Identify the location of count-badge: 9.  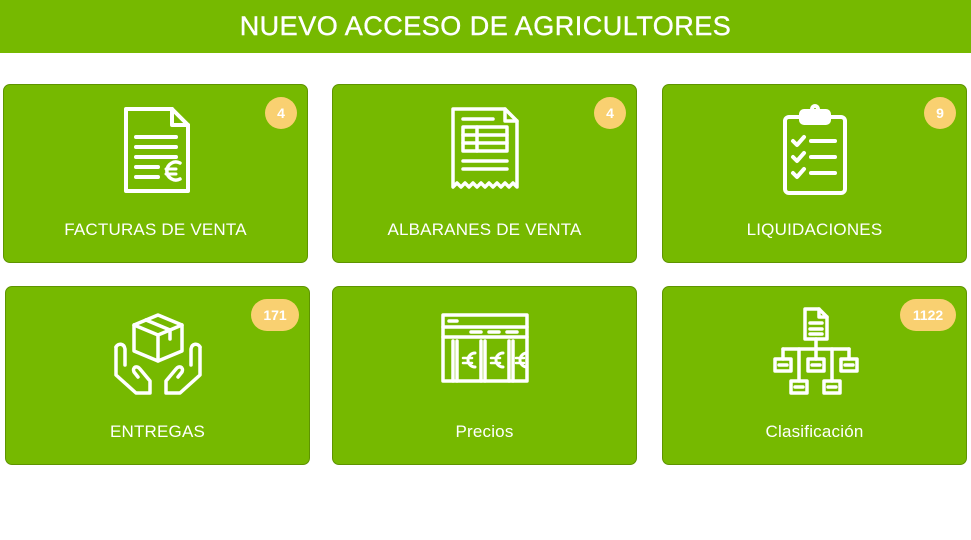
(940, 113).